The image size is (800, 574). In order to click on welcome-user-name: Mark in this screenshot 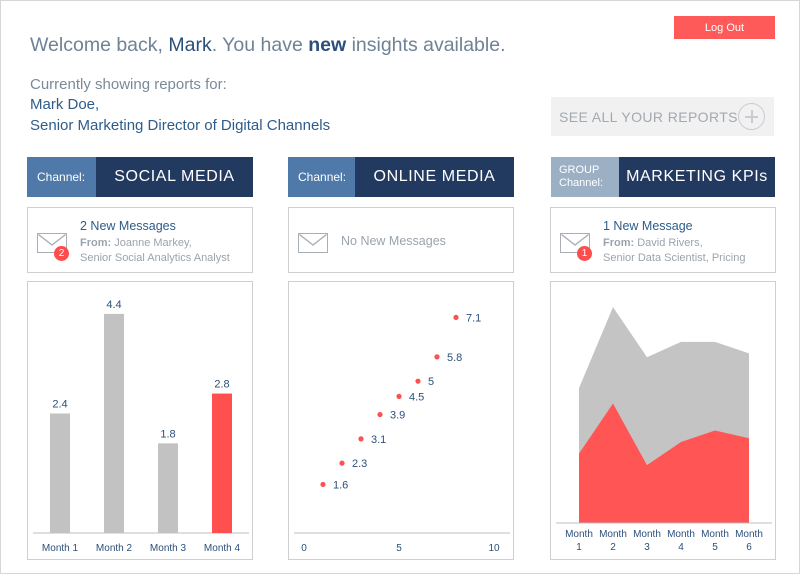, I will do `click(190, 45)`.